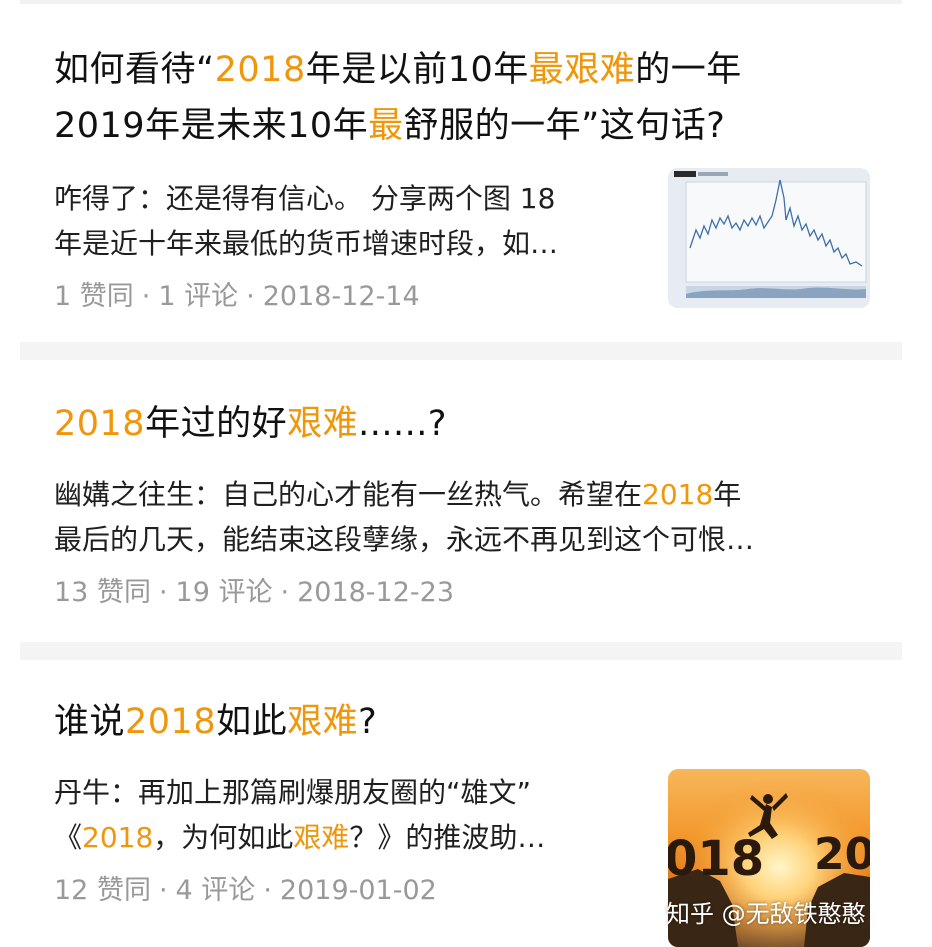 This screenshot has width=932, height=947. I want to click on text-segment: 年过的好, so click(216, 424).